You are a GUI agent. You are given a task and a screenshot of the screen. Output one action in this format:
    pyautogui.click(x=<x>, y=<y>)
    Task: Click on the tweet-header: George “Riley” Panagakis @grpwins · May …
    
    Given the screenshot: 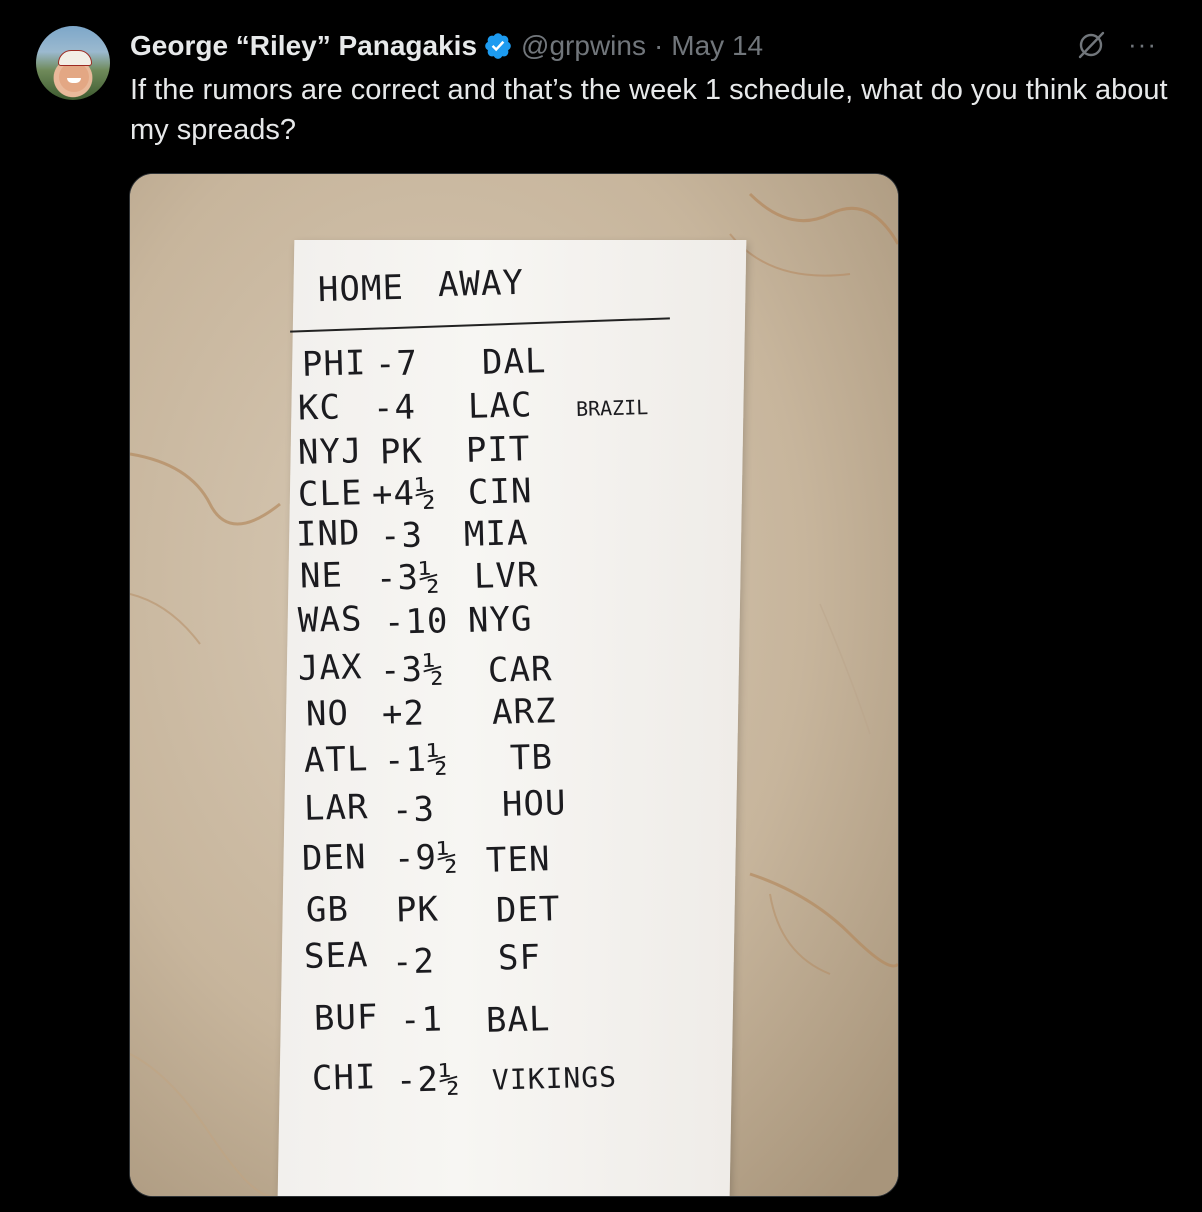 What is the action you would take?
    pyautogui.click(x=446, y=46)
    